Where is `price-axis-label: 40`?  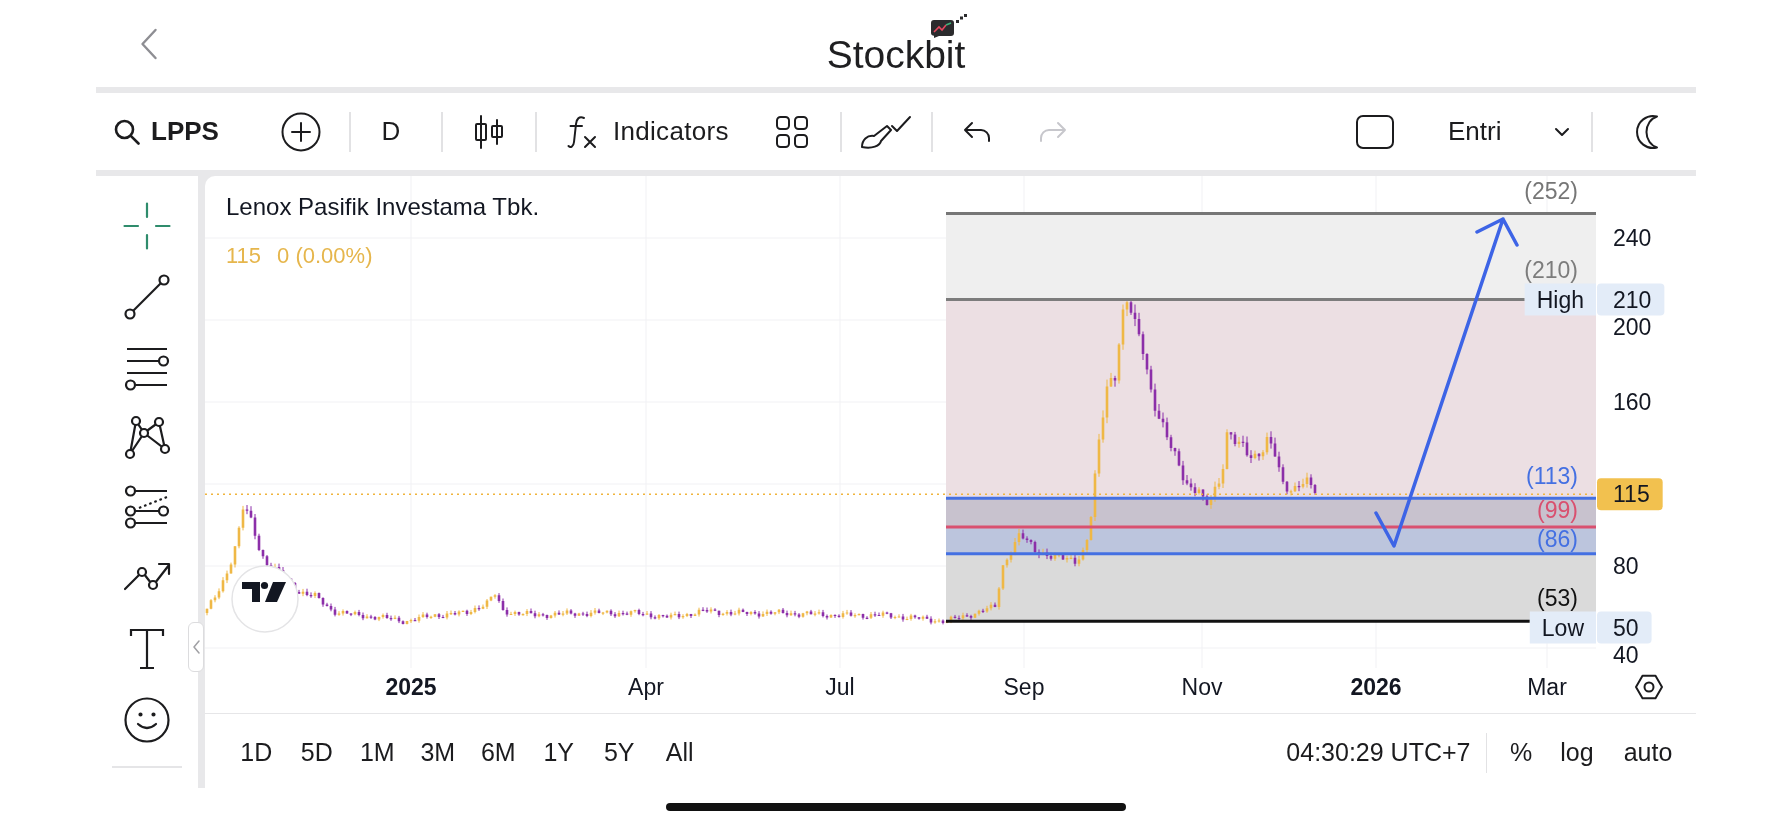
price-axis-label: 40 is located at coordinates (1626, 654).